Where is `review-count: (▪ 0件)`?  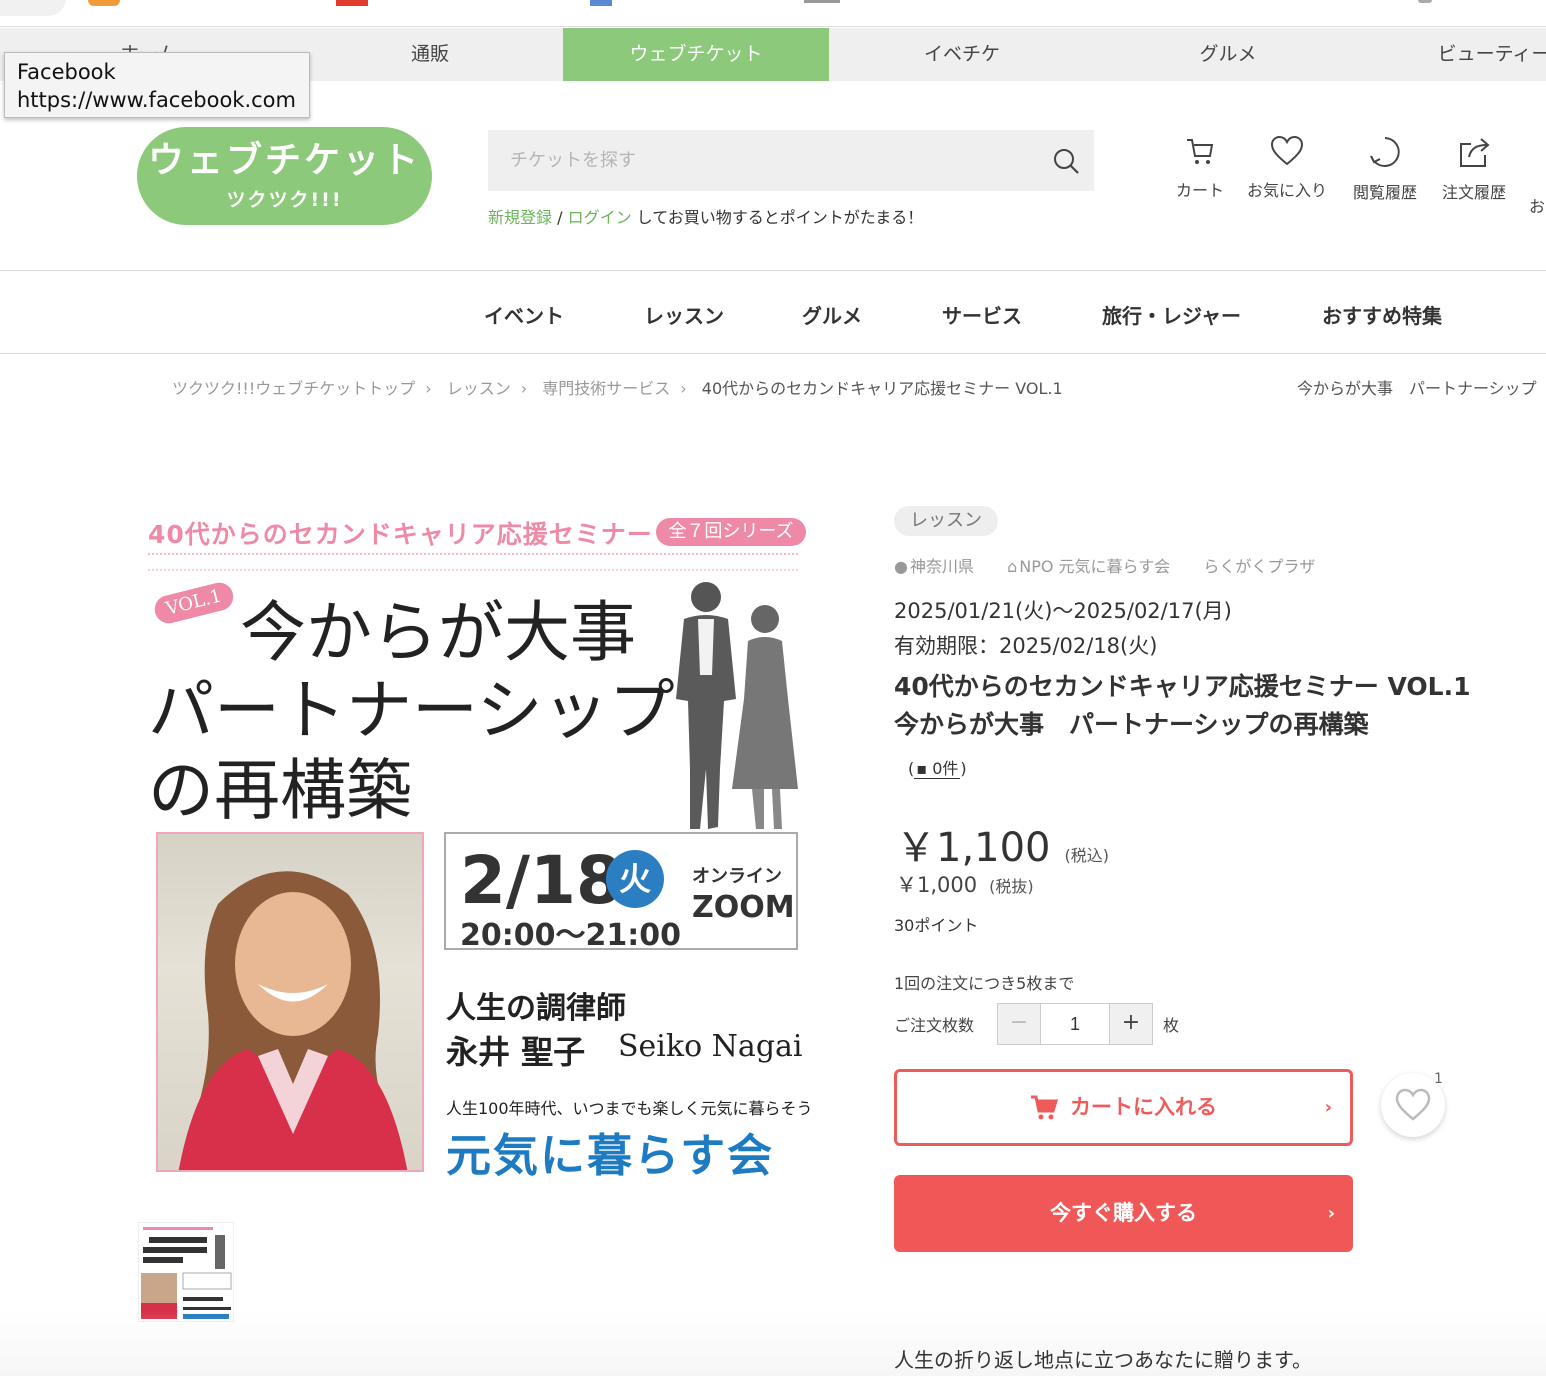 review-count: (▪ 0件) is located at coordinates (937, 767).